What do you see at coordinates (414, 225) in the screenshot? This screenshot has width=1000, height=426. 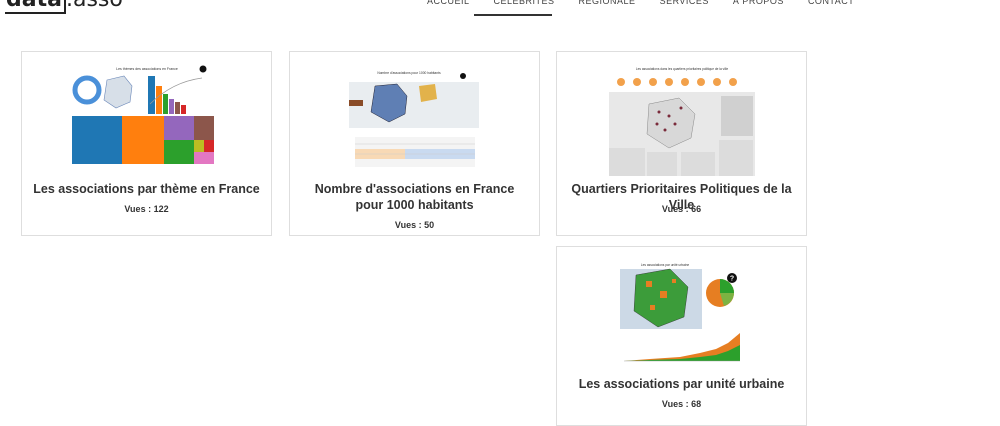 I see `card-views: Vues : 50` at bounding box center [414, 225].